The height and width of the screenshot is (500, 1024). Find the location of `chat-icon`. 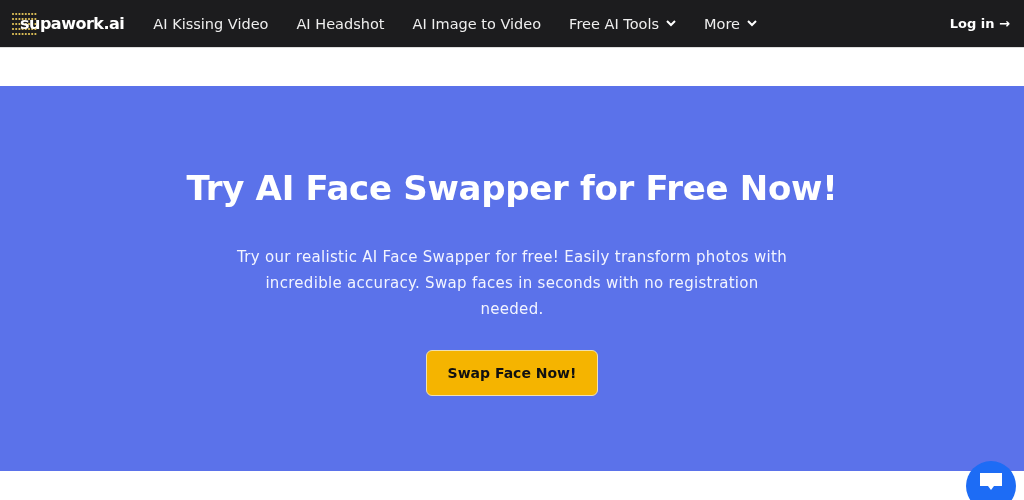

chat-icon is located at coordinates (991, 481).